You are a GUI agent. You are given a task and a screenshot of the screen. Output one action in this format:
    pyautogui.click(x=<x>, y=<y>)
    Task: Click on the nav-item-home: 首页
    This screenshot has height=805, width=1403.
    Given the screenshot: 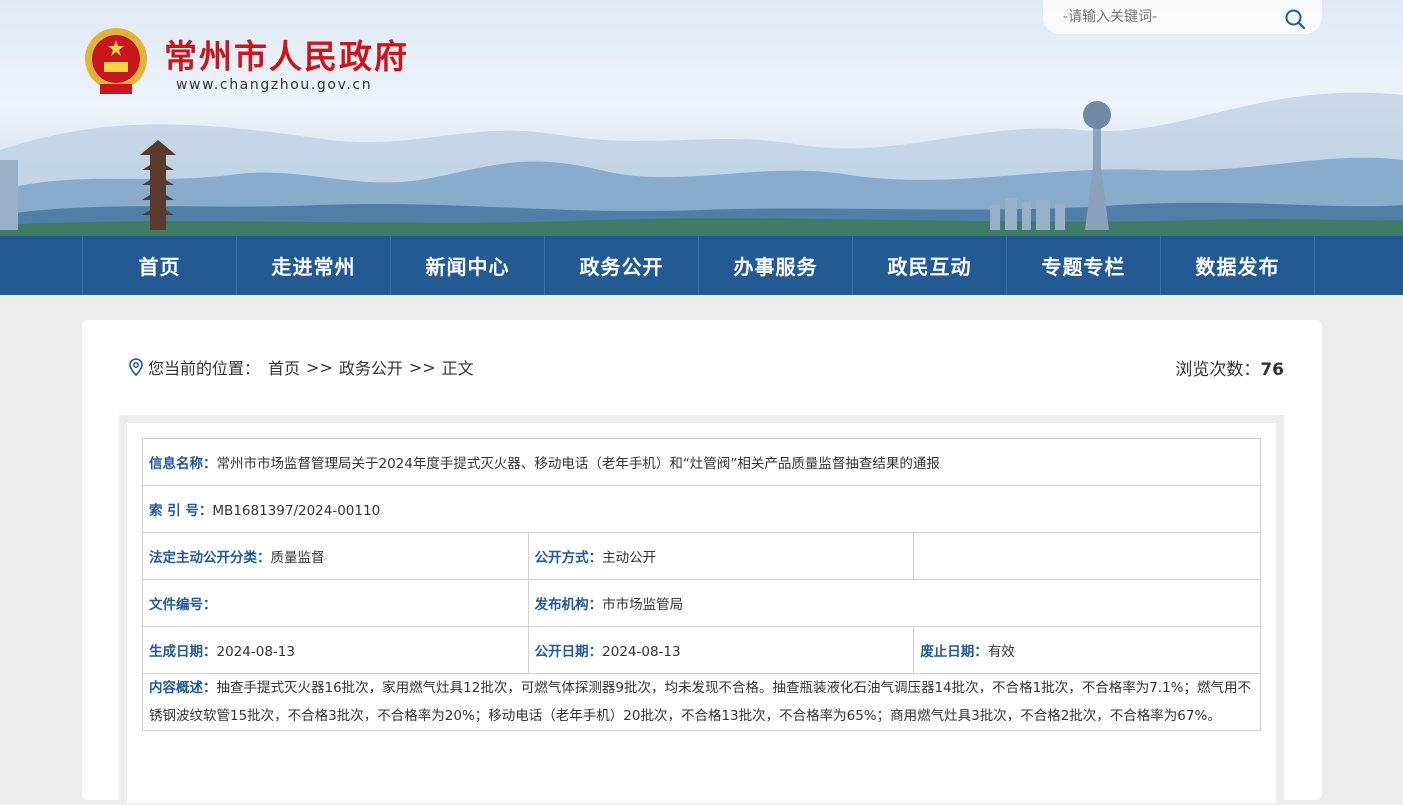 What is the action you would take?
    pyautogui.click(x=160, y=265)
    